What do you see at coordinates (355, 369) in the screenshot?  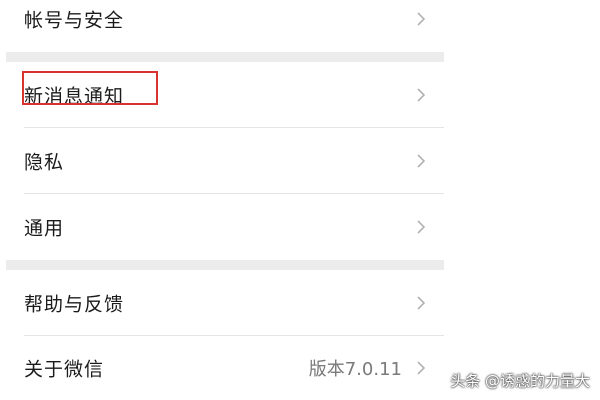 I see `version-value: 版本7.0.11` at bounding box center [355, 369].